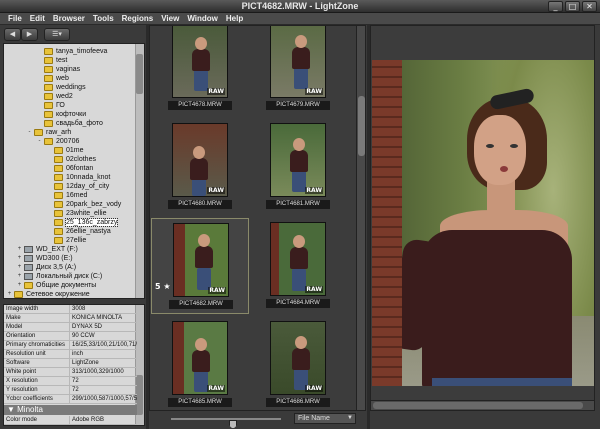  I want to click on menu-window: Window, so click(202, 18).